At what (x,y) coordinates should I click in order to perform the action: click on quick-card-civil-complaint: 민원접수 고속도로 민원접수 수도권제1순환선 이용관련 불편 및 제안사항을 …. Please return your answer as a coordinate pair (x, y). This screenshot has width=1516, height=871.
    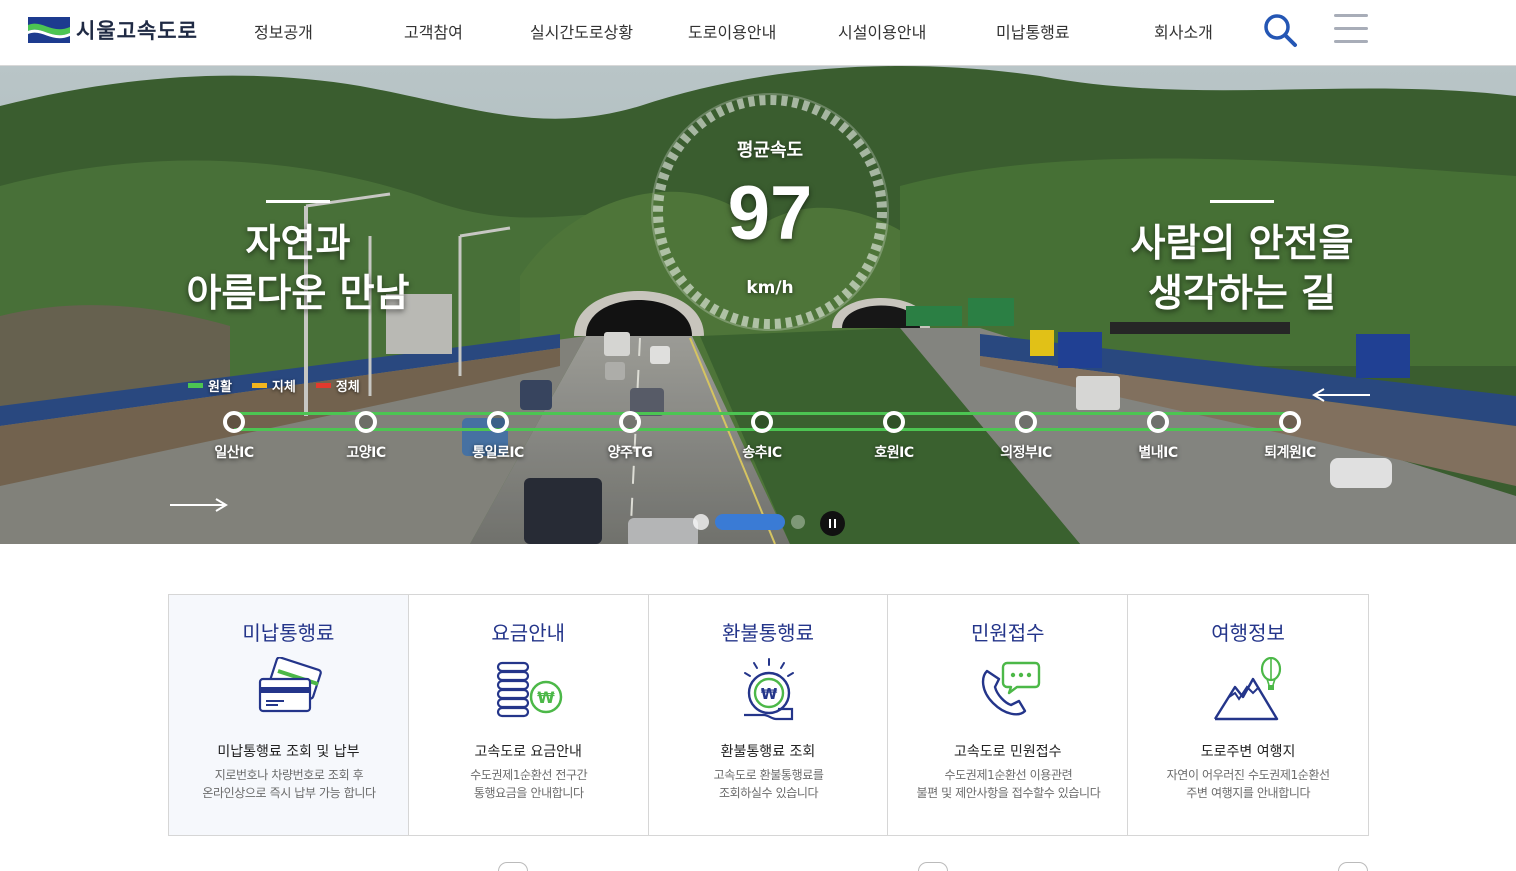
    Looking at the image, I should click on (1008, 715).